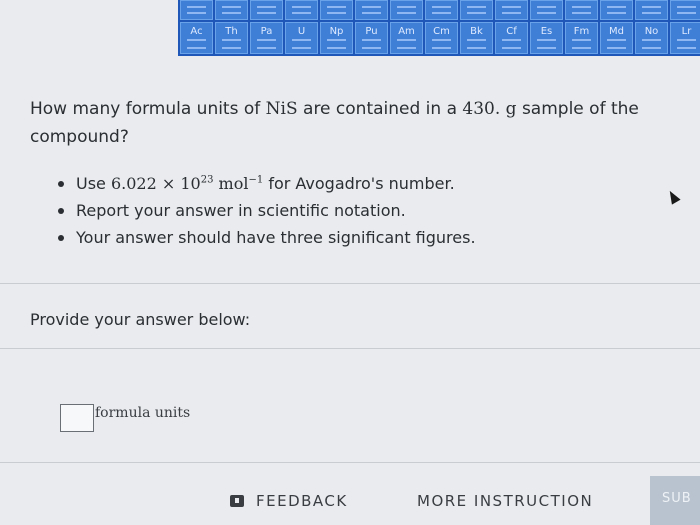  What do you see at coordinates (489, 109) in the screenshot?
I see `question-mass: 430. g` at bounding box center [489, 109].